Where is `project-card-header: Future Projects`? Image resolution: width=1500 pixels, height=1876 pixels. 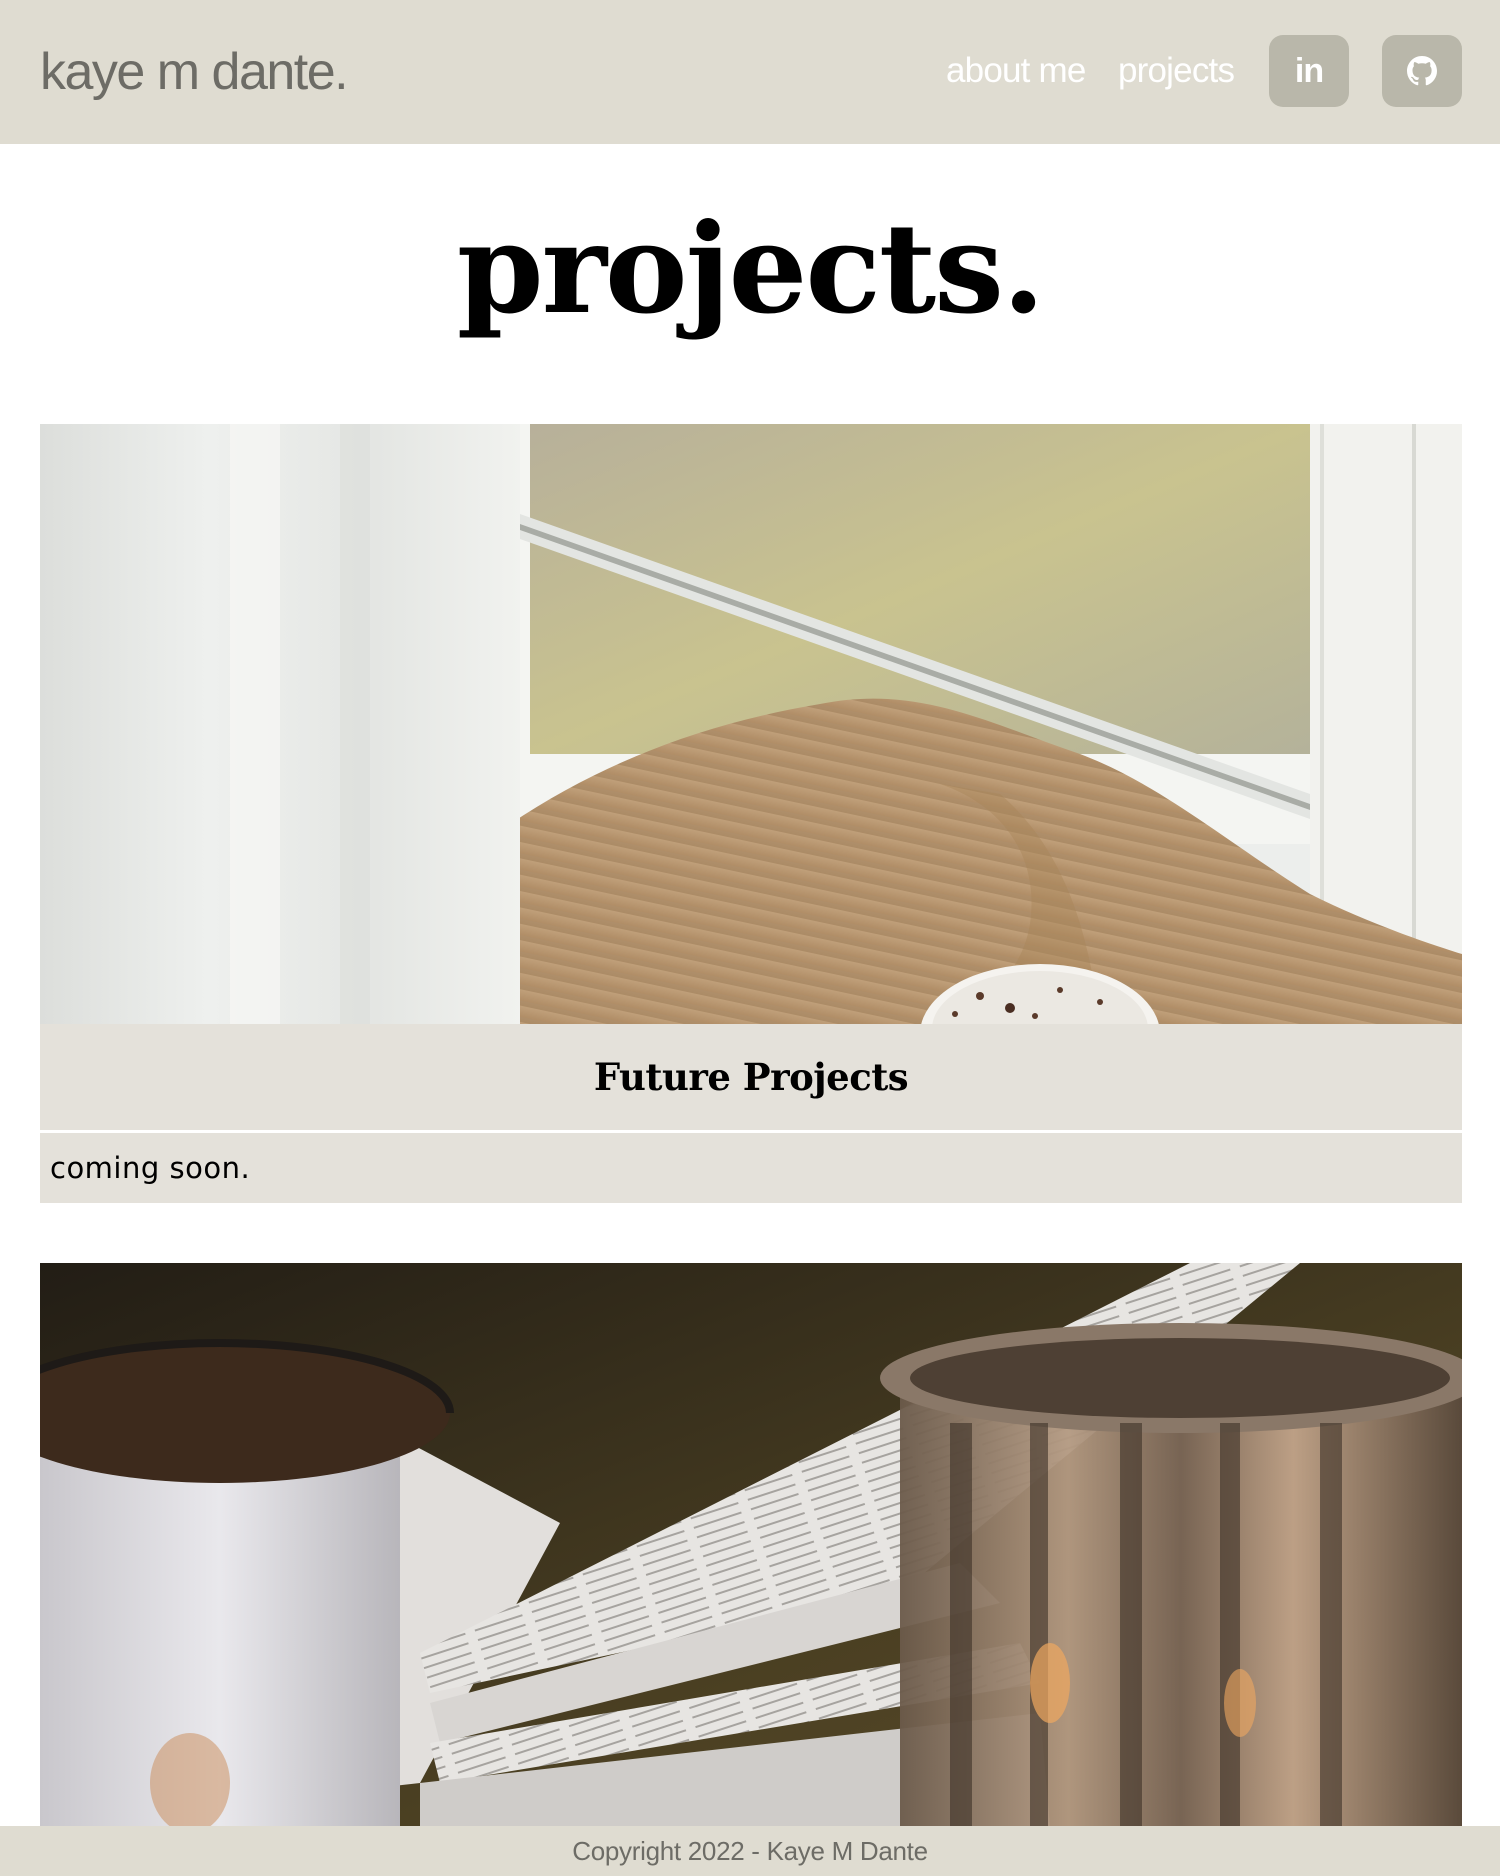 project-card-header: Future Projects is located at coordinates (751, 1077).